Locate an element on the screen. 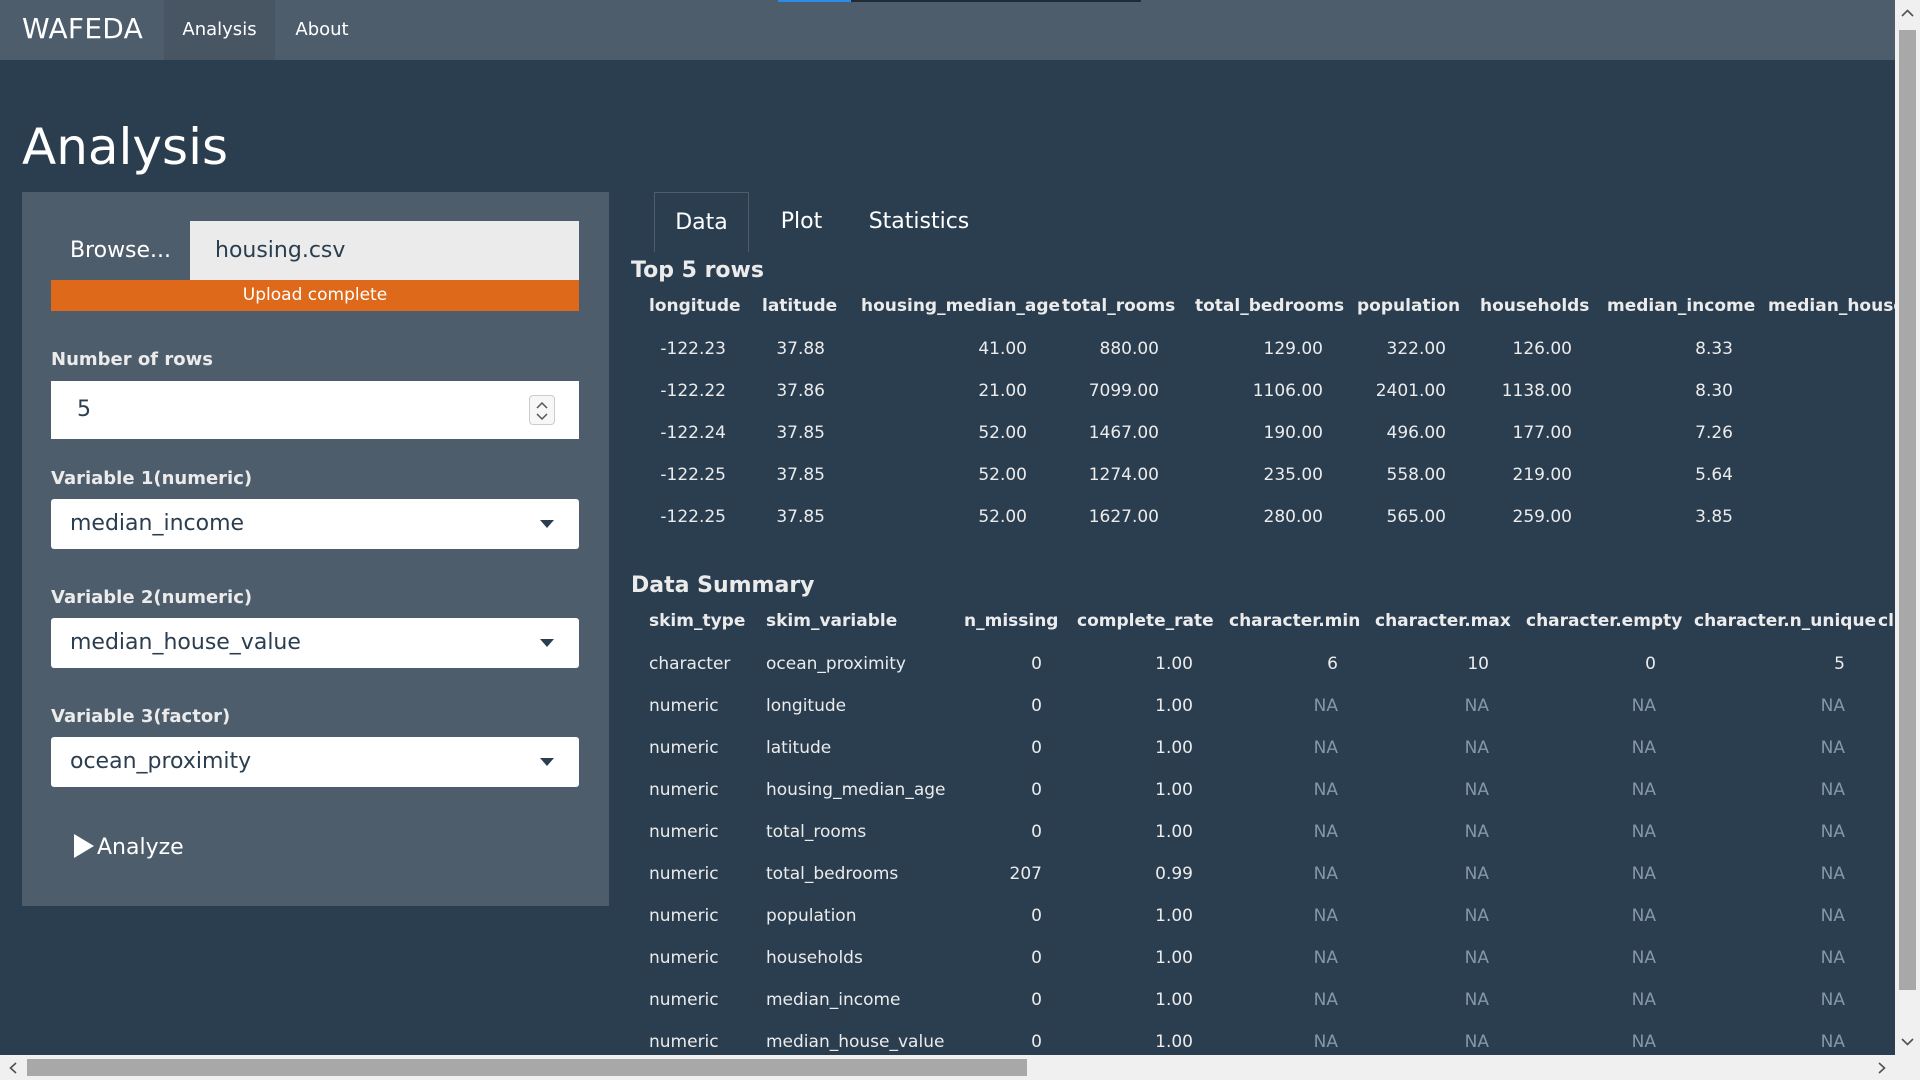  var2-select: median_house_value is located at coordinates (315, 643).